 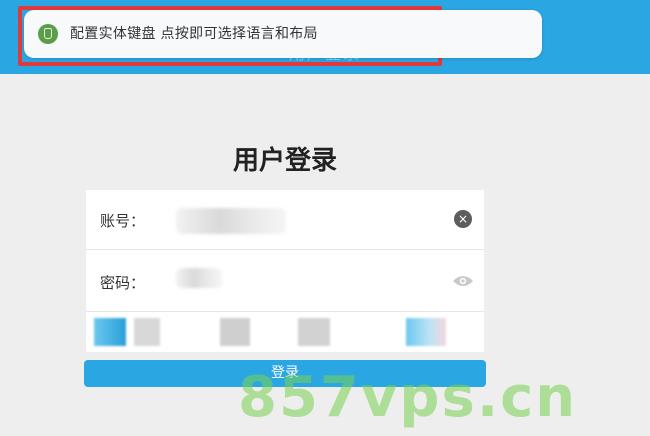 What do you see at coordinates (48, 34) in the screenshot?
I see `keyboard-settings-icon` at bounding box center [48, 34].